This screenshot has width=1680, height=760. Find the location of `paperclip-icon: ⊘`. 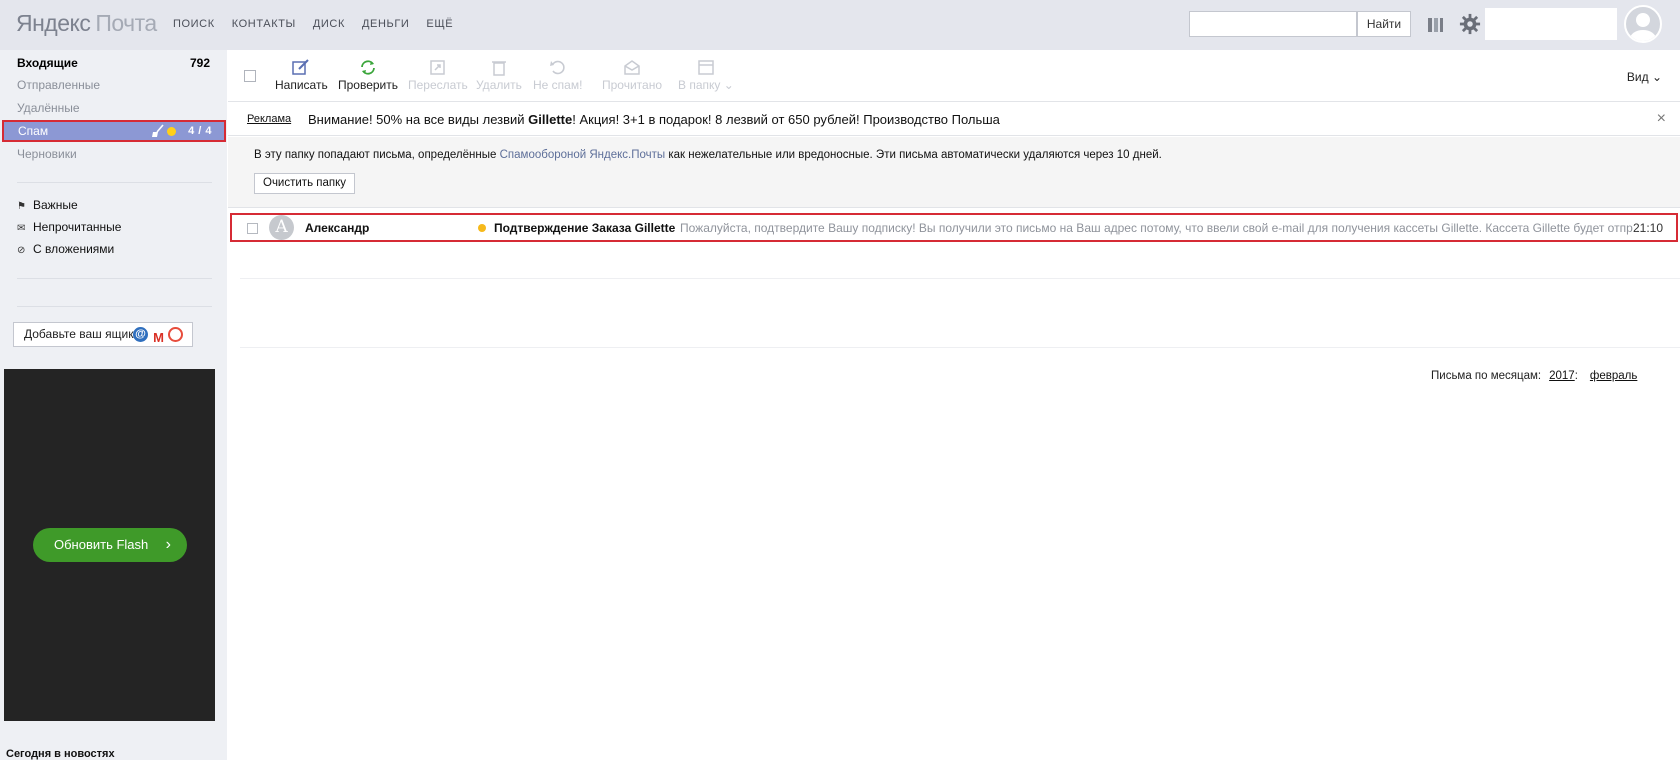

paperclip-icon: ⊘ is located at coordinates (21, 250).